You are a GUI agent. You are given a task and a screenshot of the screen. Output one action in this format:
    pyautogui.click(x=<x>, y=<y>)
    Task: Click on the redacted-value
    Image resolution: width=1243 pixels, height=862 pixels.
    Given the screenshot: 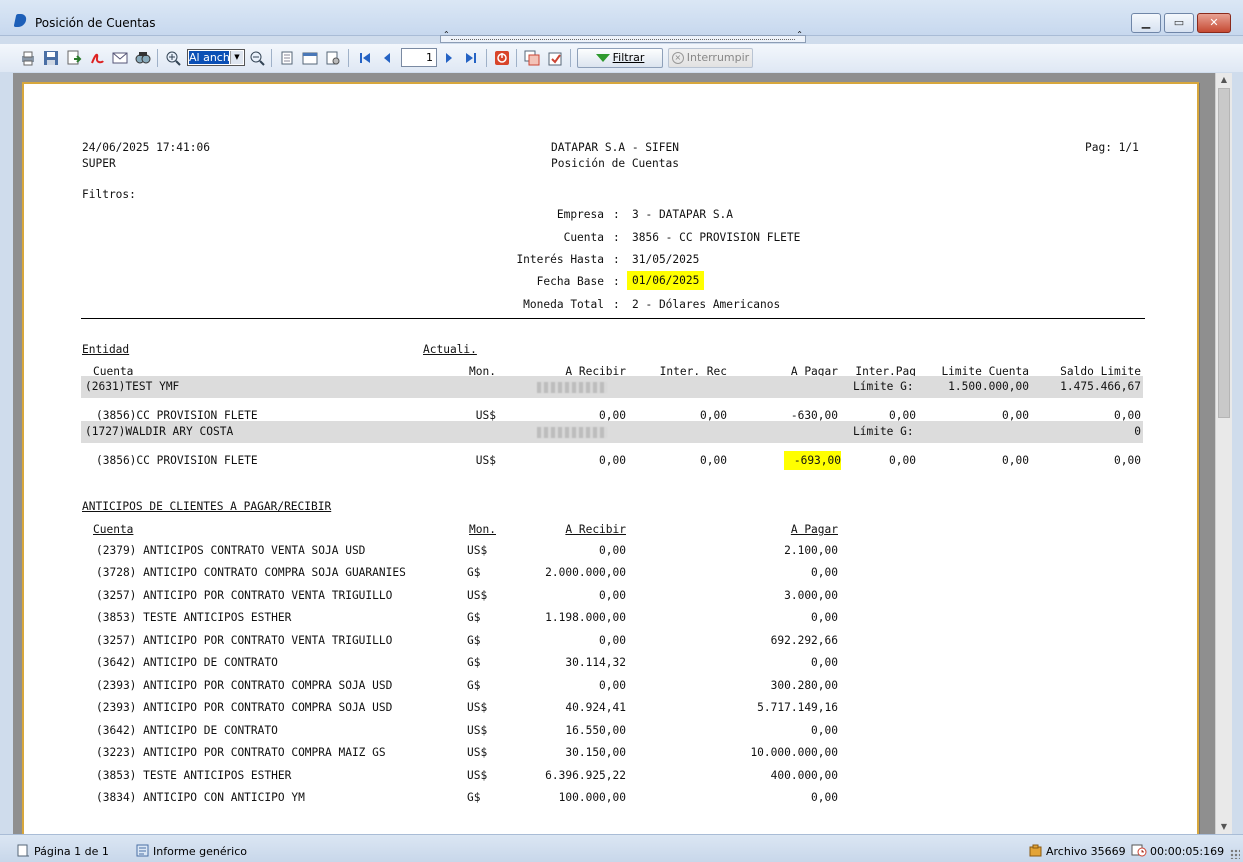 What is the action you would take?
    pyautogui.click(x=572, y=432)
    